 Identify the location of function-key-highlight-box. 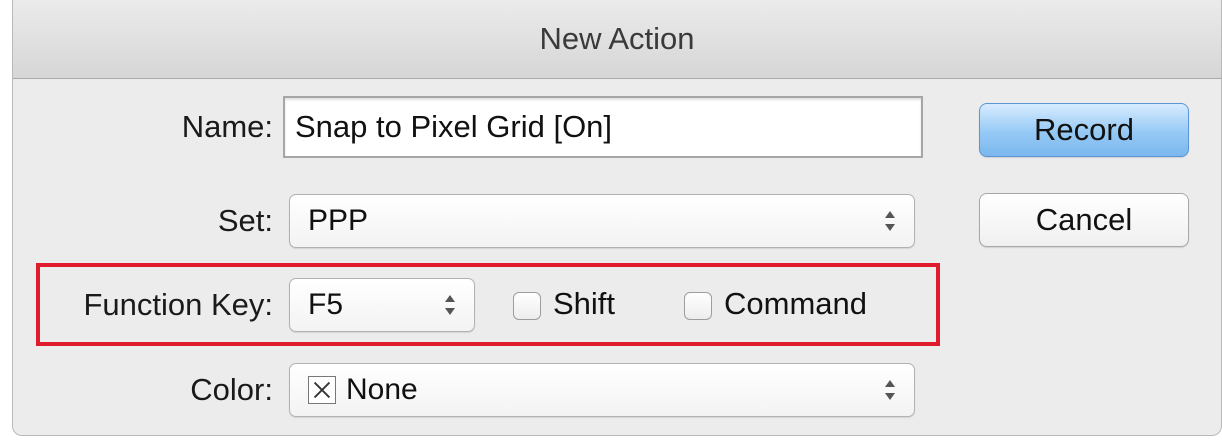
(488, 304).